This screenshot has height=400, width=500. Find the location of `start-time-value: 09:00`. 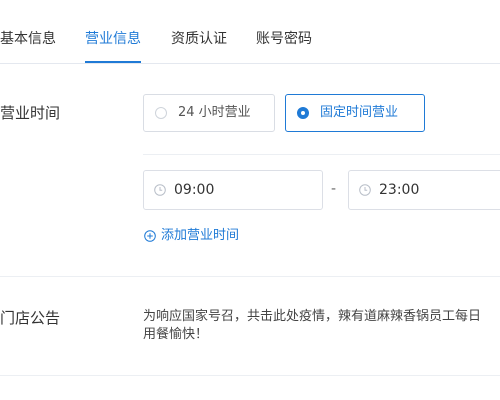

start-time-value: 09:00 is located at coordinates (194, 190).